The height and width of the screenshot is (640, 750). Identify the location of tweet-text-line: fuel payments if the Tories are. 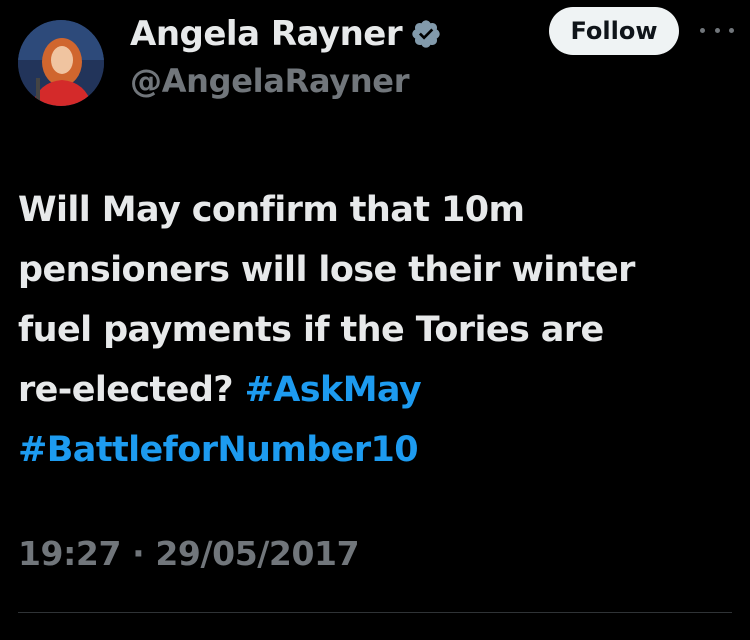
(378, 330).